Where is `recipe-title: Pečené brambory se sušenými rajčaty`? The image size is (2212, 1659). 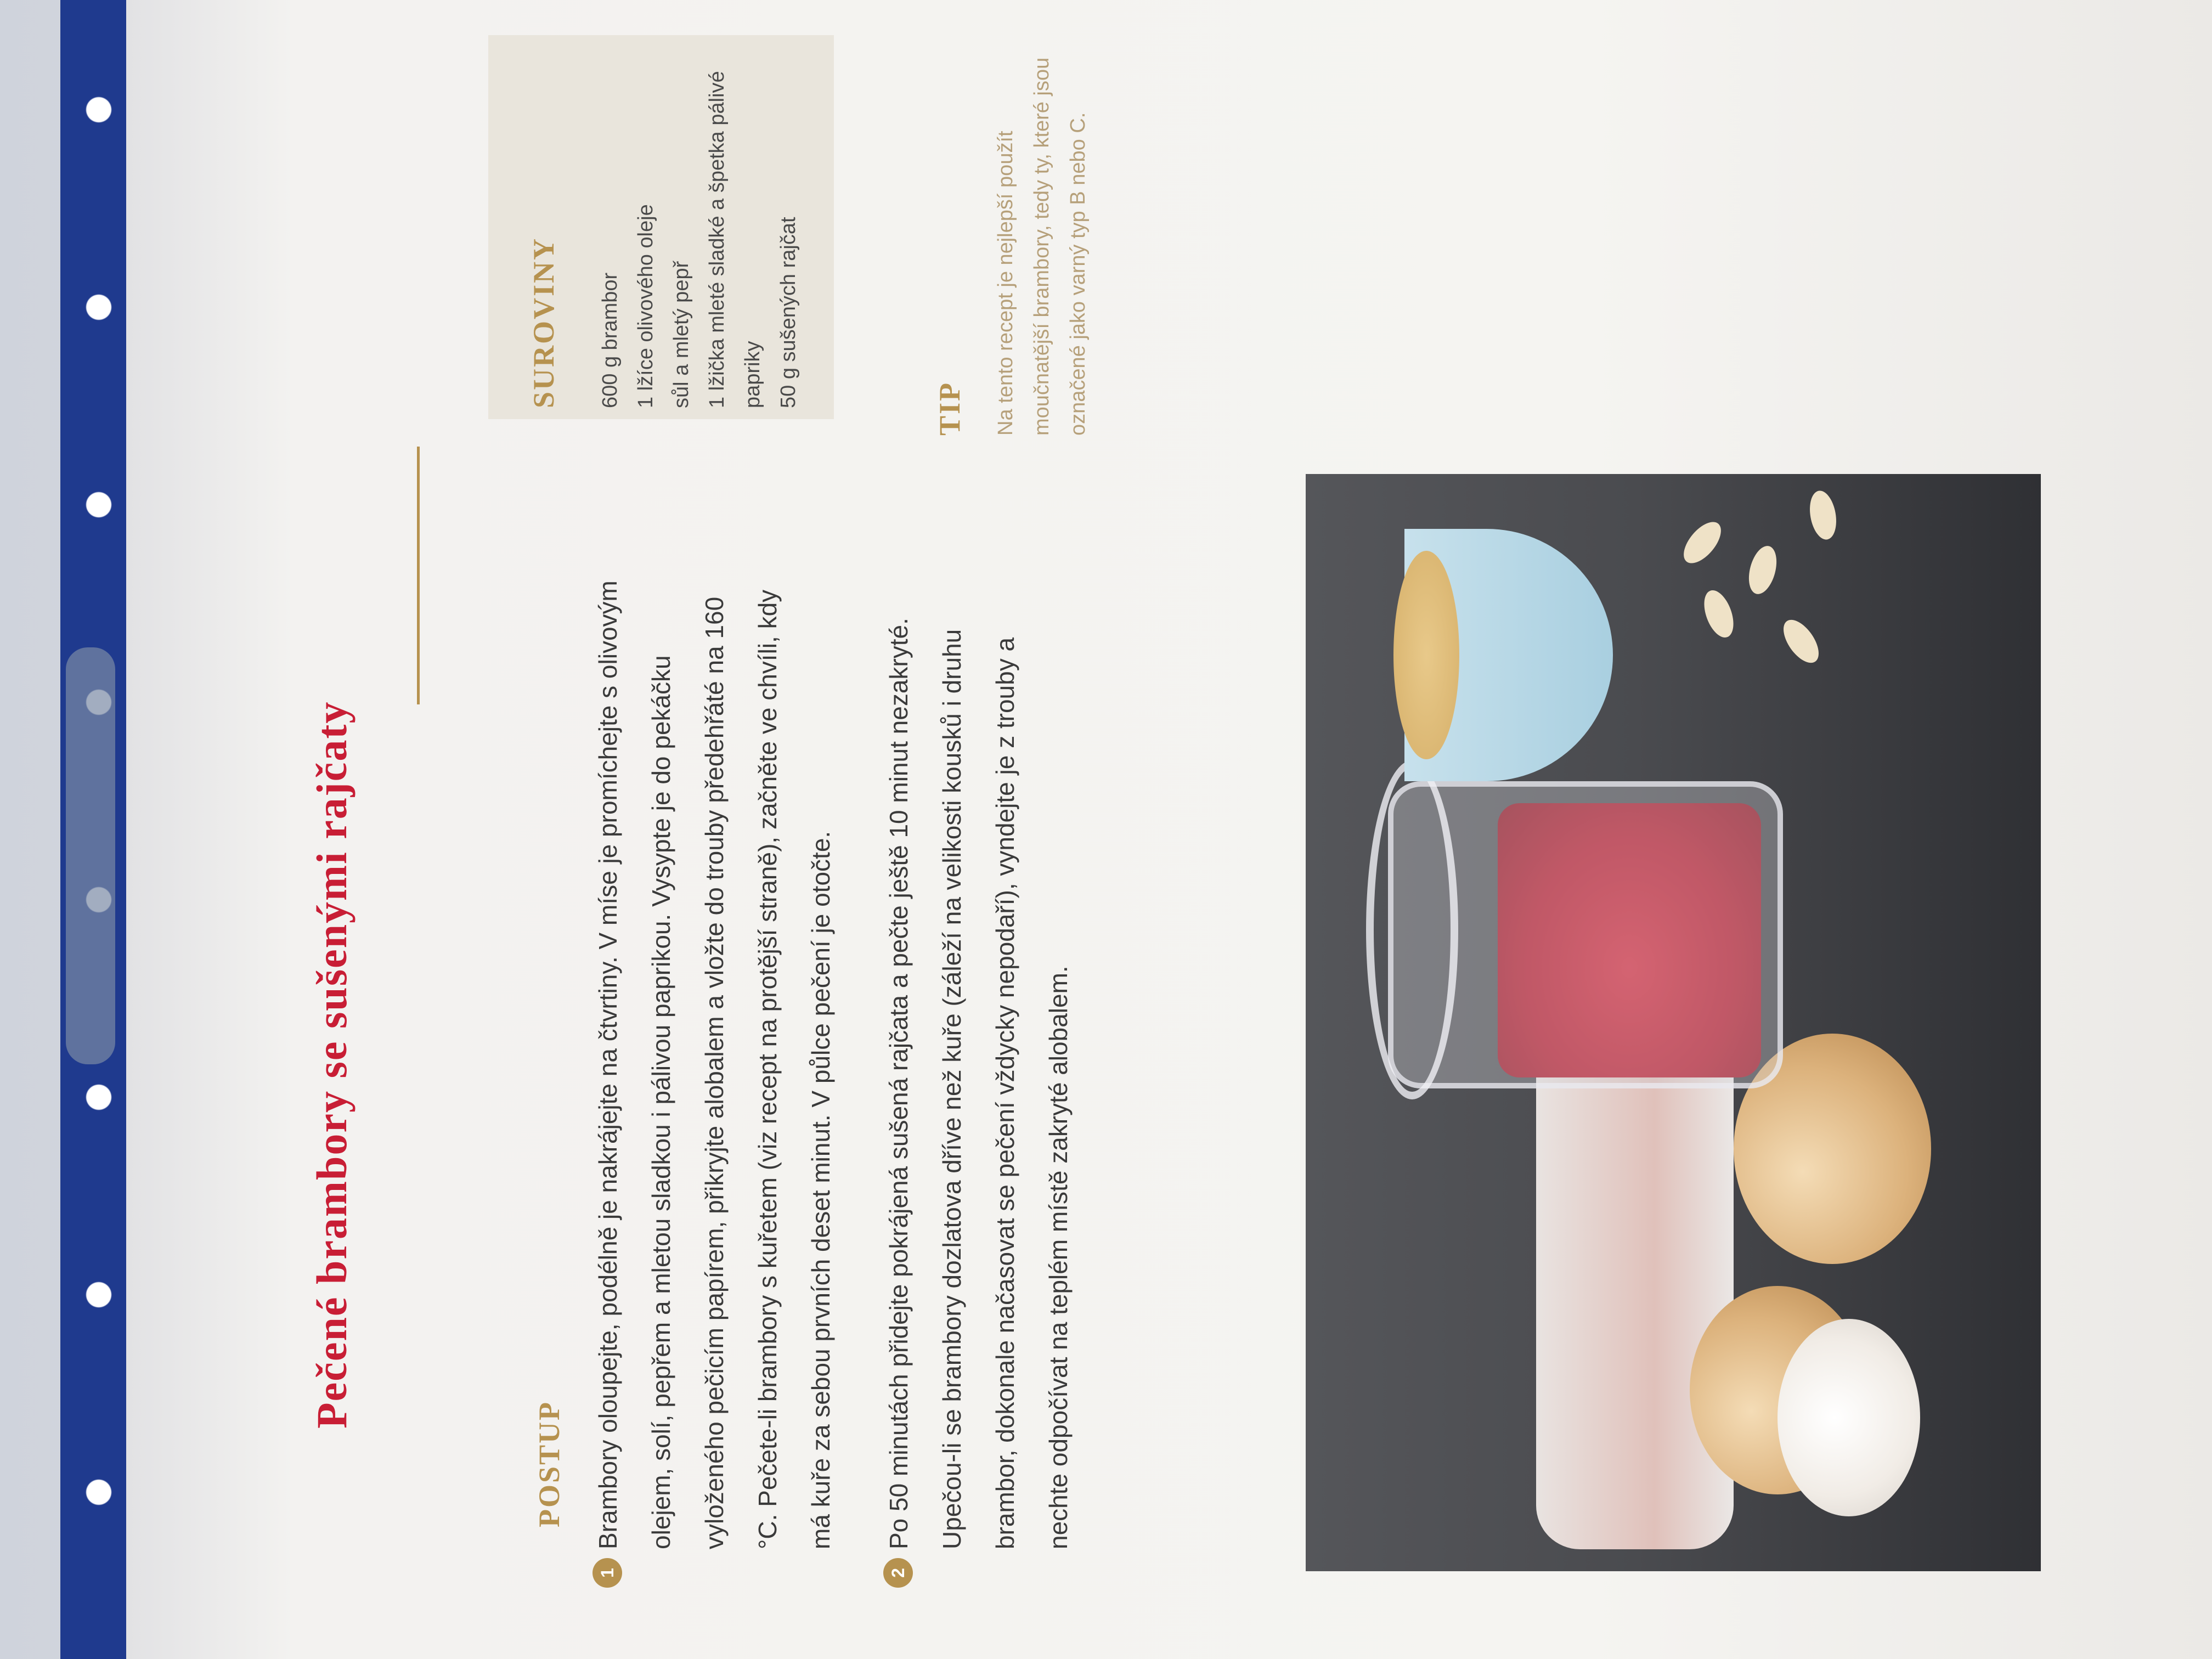
recipe-title: Pečené brambory se sušenými rajčaty is located at coordinates (332, 1065).